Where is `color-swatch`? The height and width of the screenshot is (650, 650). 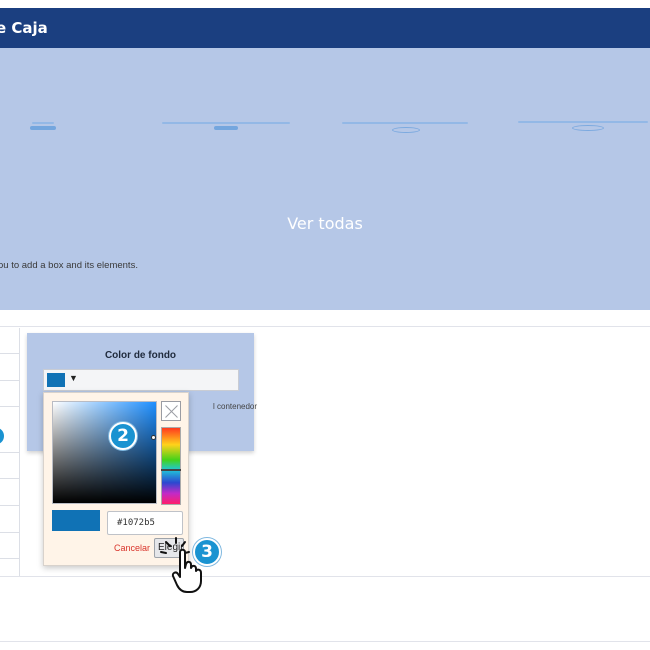 color-swatch is located at coordinates (56, 380).